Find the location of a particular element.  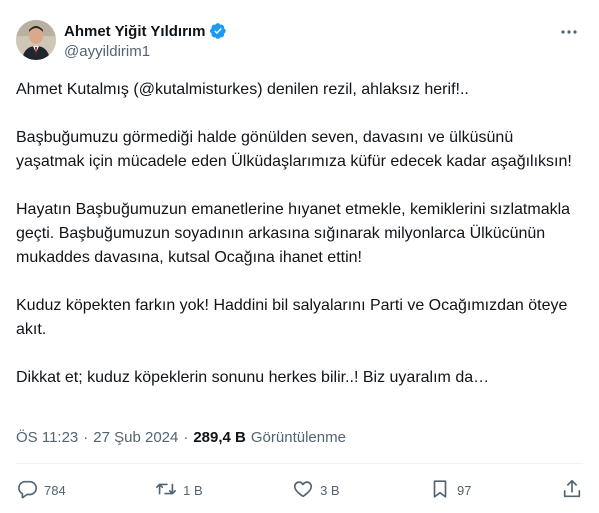

author-name-row: Ahmet Yiğit Yıldırım is located at coordinates (145, 31).